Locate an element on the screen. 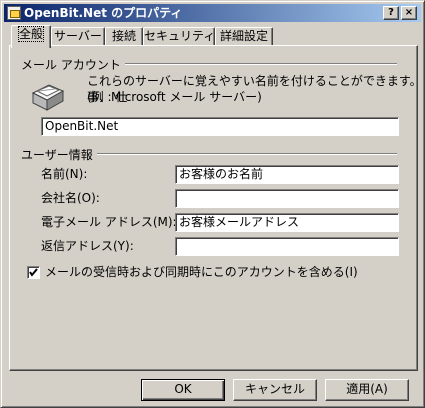 The width and height of the screenshot is (425, 408). mail-account-icon is located at coordinates (48, 97).